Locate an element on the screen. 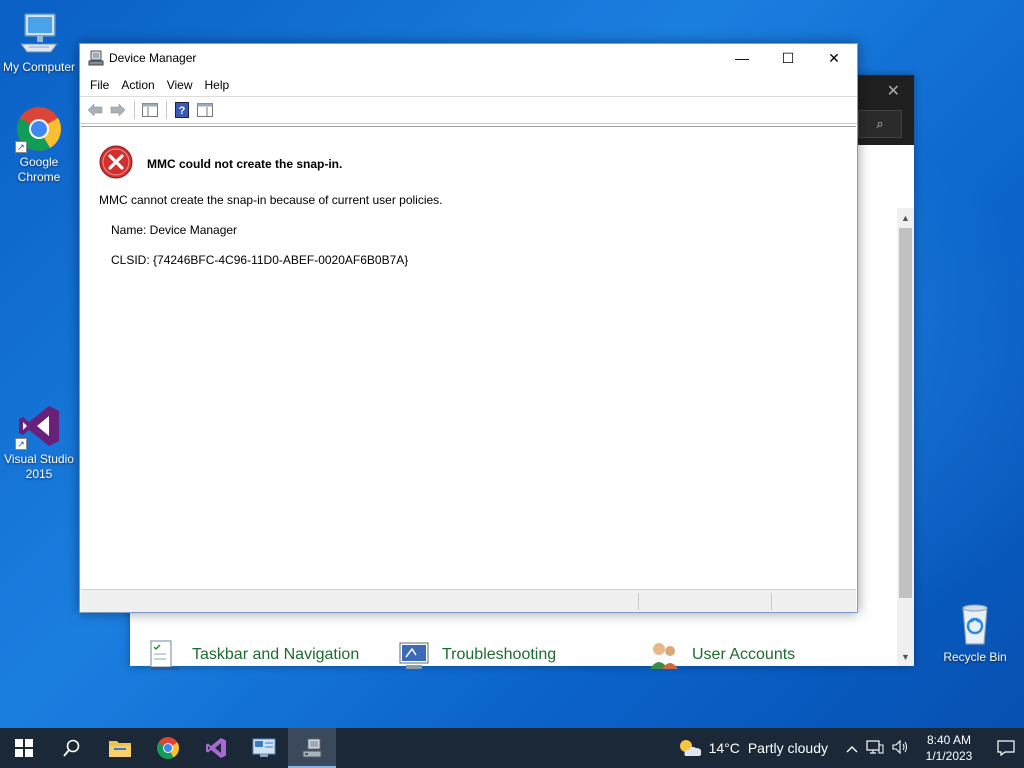  troubleshooting-icon is located at coordinates (414, 655).